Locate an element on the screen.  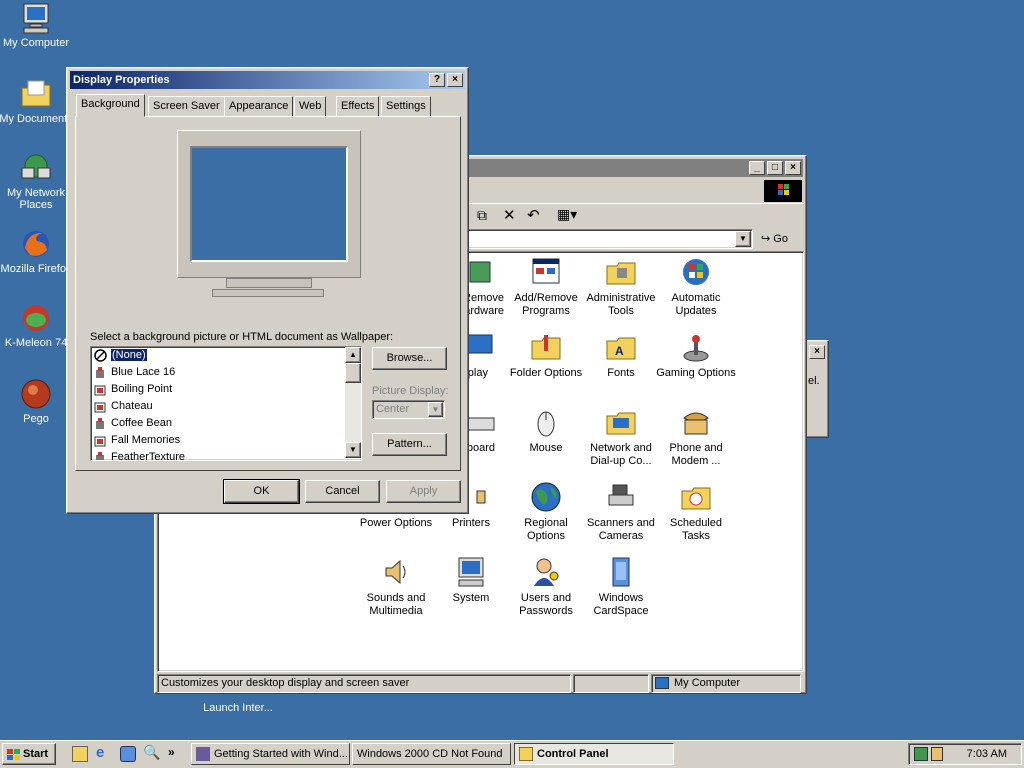
list-item: Boiling Point is located at coordinates (226, 389).